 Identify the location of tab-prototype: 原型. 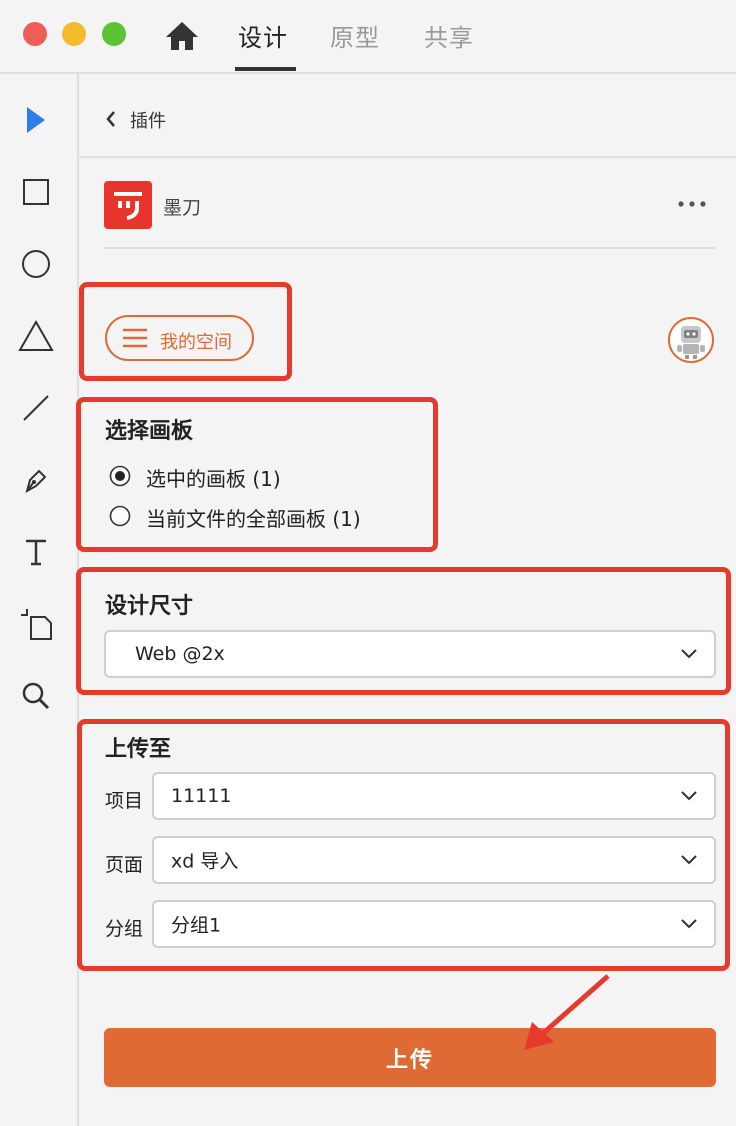
(355, 35).